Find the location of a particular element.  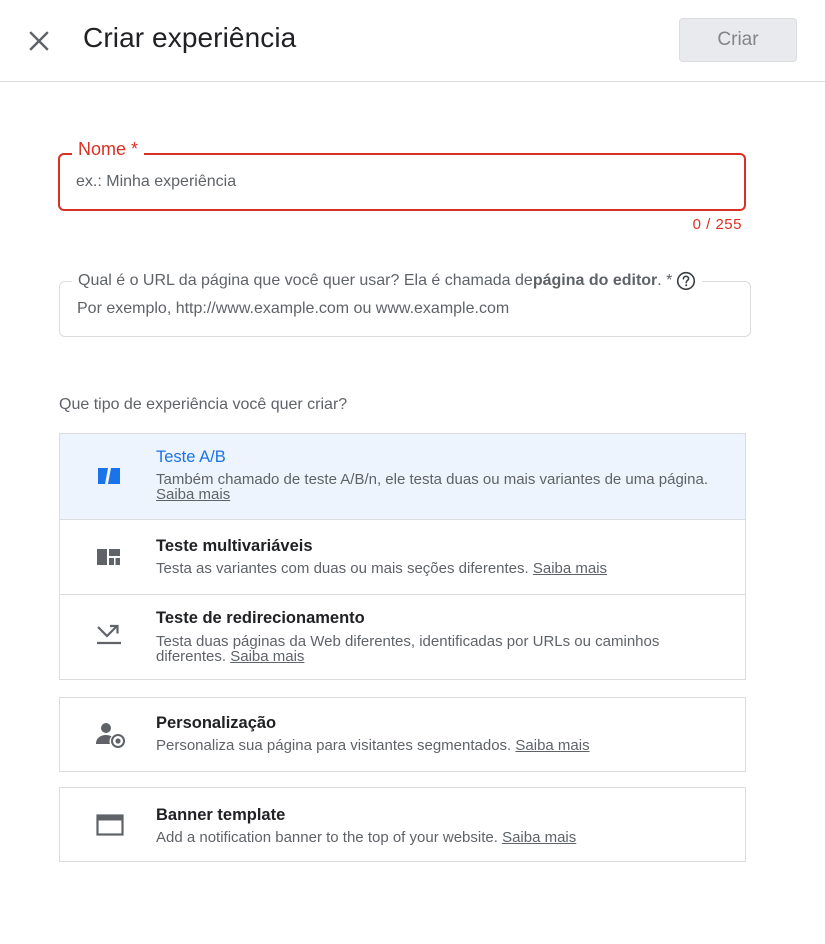

help-icon is located at coordinates (686, 281).